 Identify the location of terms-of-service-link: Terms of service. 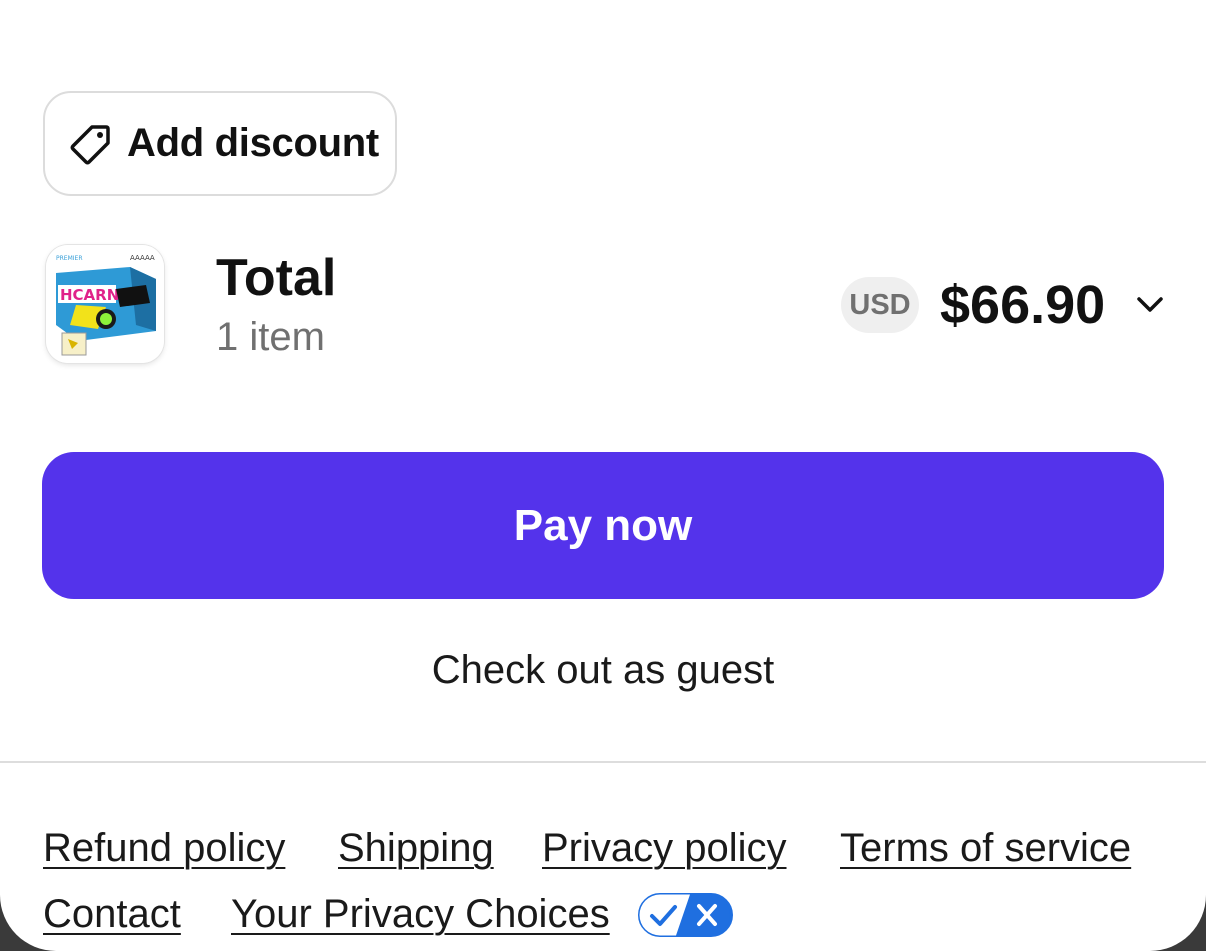
(985, 848).